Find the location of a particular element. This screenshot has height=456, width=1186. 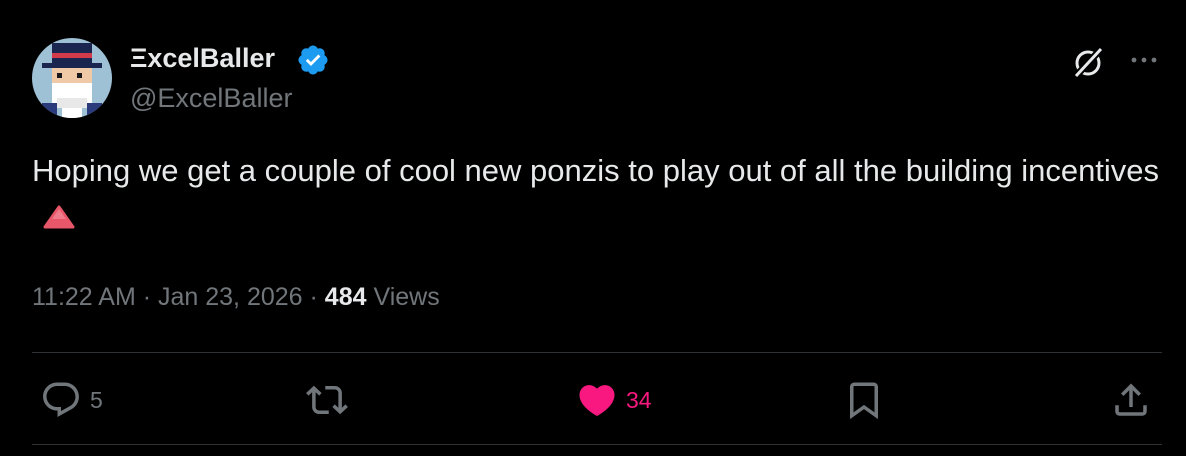

repost-button is located at coordinates (327, 400).